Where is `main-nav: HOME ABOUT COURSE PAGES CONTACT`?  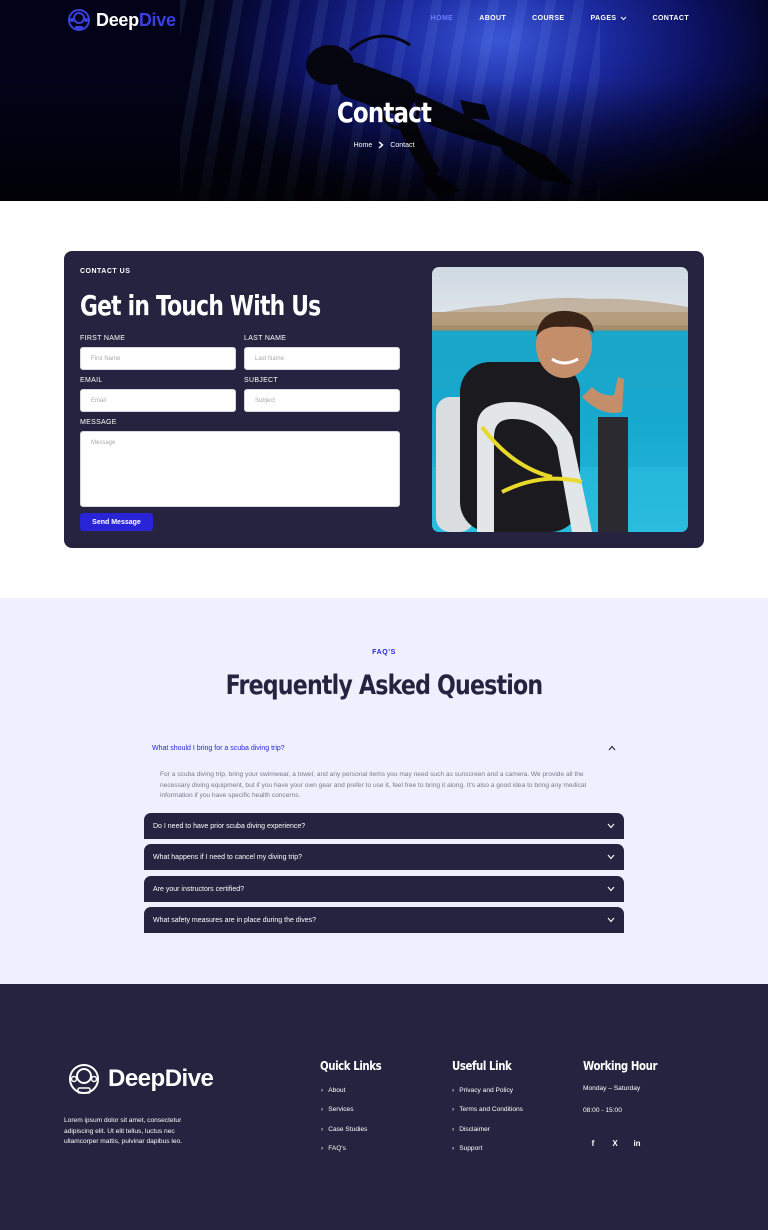 main-nav: HOME ABOUT COURSE PAGES CONTACT is located at coordinates (560, 18).